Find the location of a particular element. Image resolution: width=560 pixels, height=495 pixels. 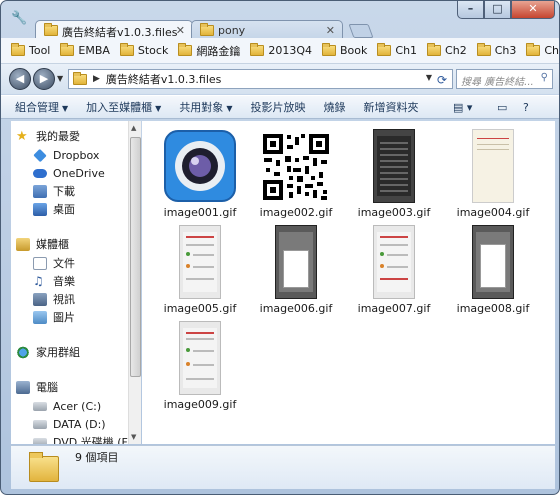

bookmark-network-key: 網路金鑰 is located at coordinates (209, 51).